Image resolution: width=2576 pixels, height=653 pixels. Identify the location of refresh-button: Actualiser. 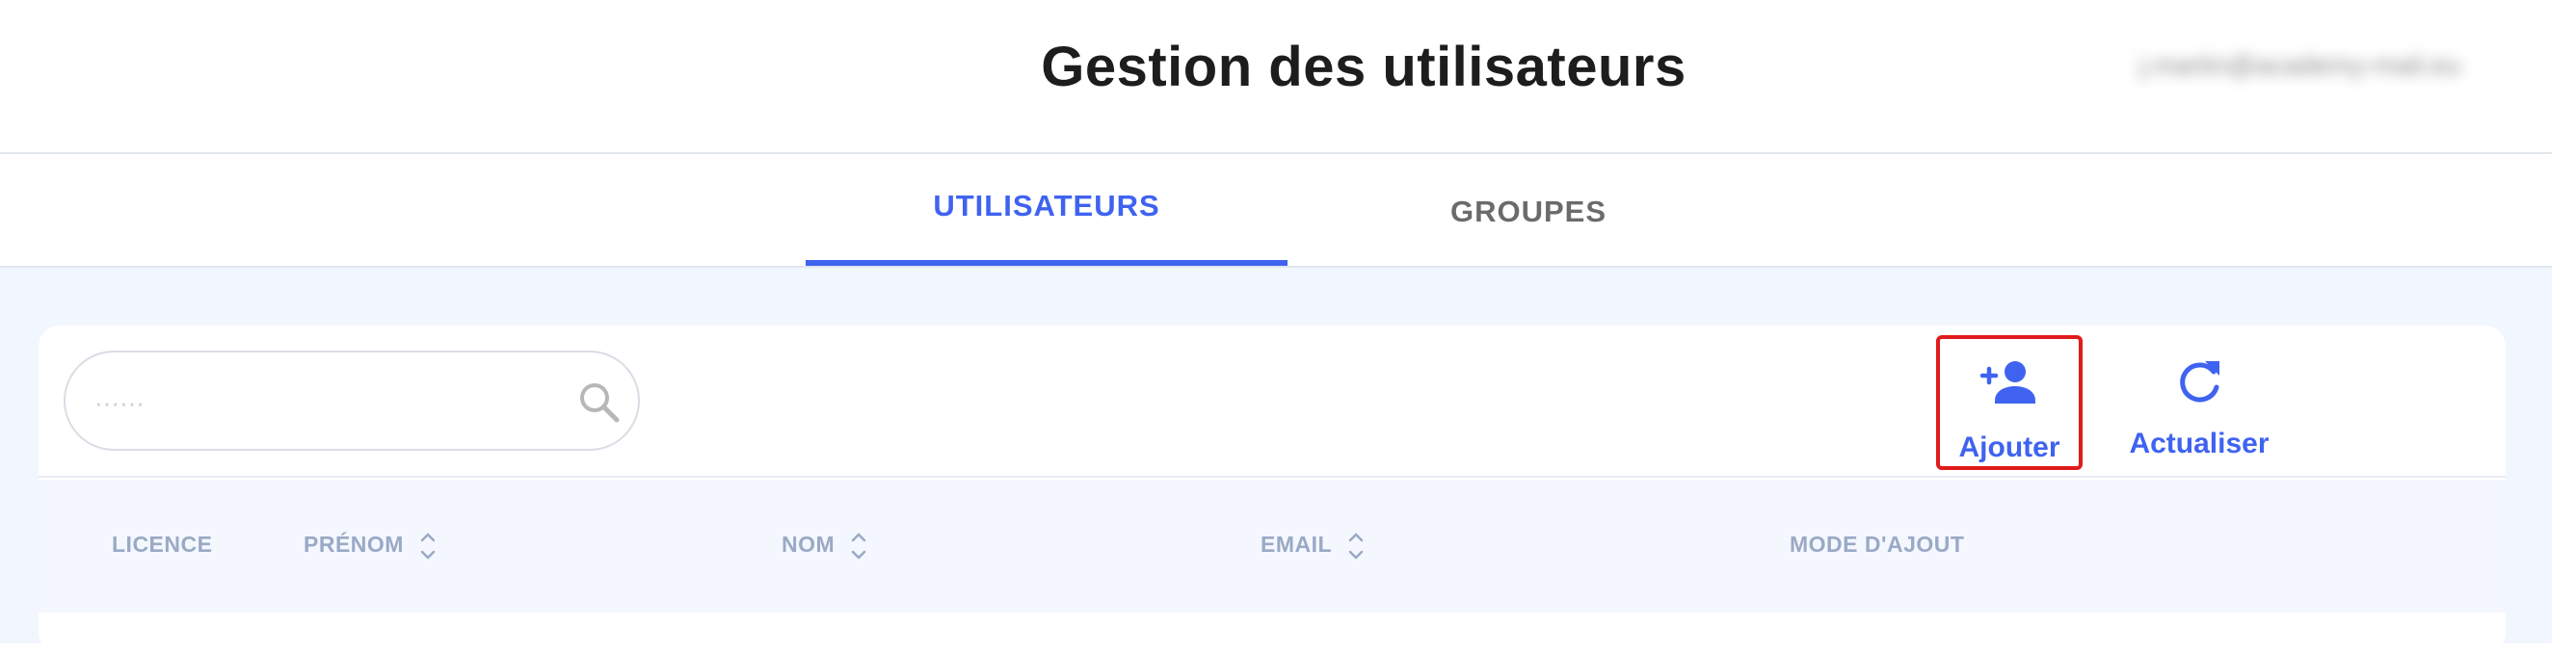
(2199, 403).